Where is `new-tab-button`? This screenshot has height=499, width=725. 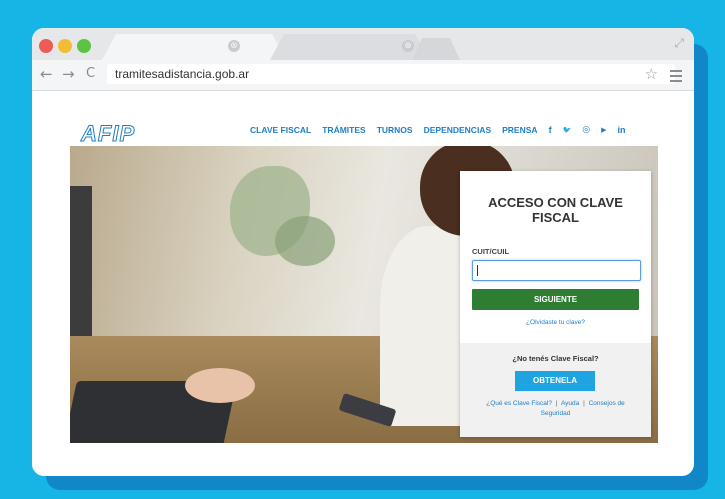 new-tab-button is located at coordinates (436, 47).